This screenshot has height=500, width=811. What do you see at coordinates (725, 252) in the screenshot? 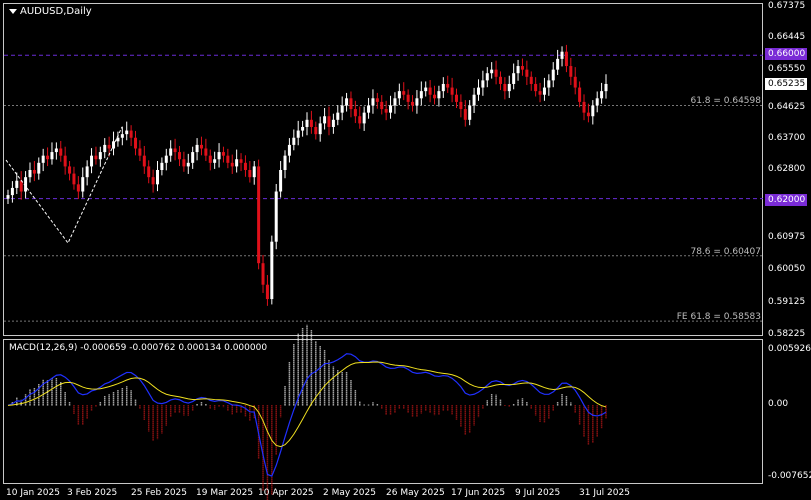
I see `fib-label-786: 78.6 = 0.60407` at bounding box center [725, 252].